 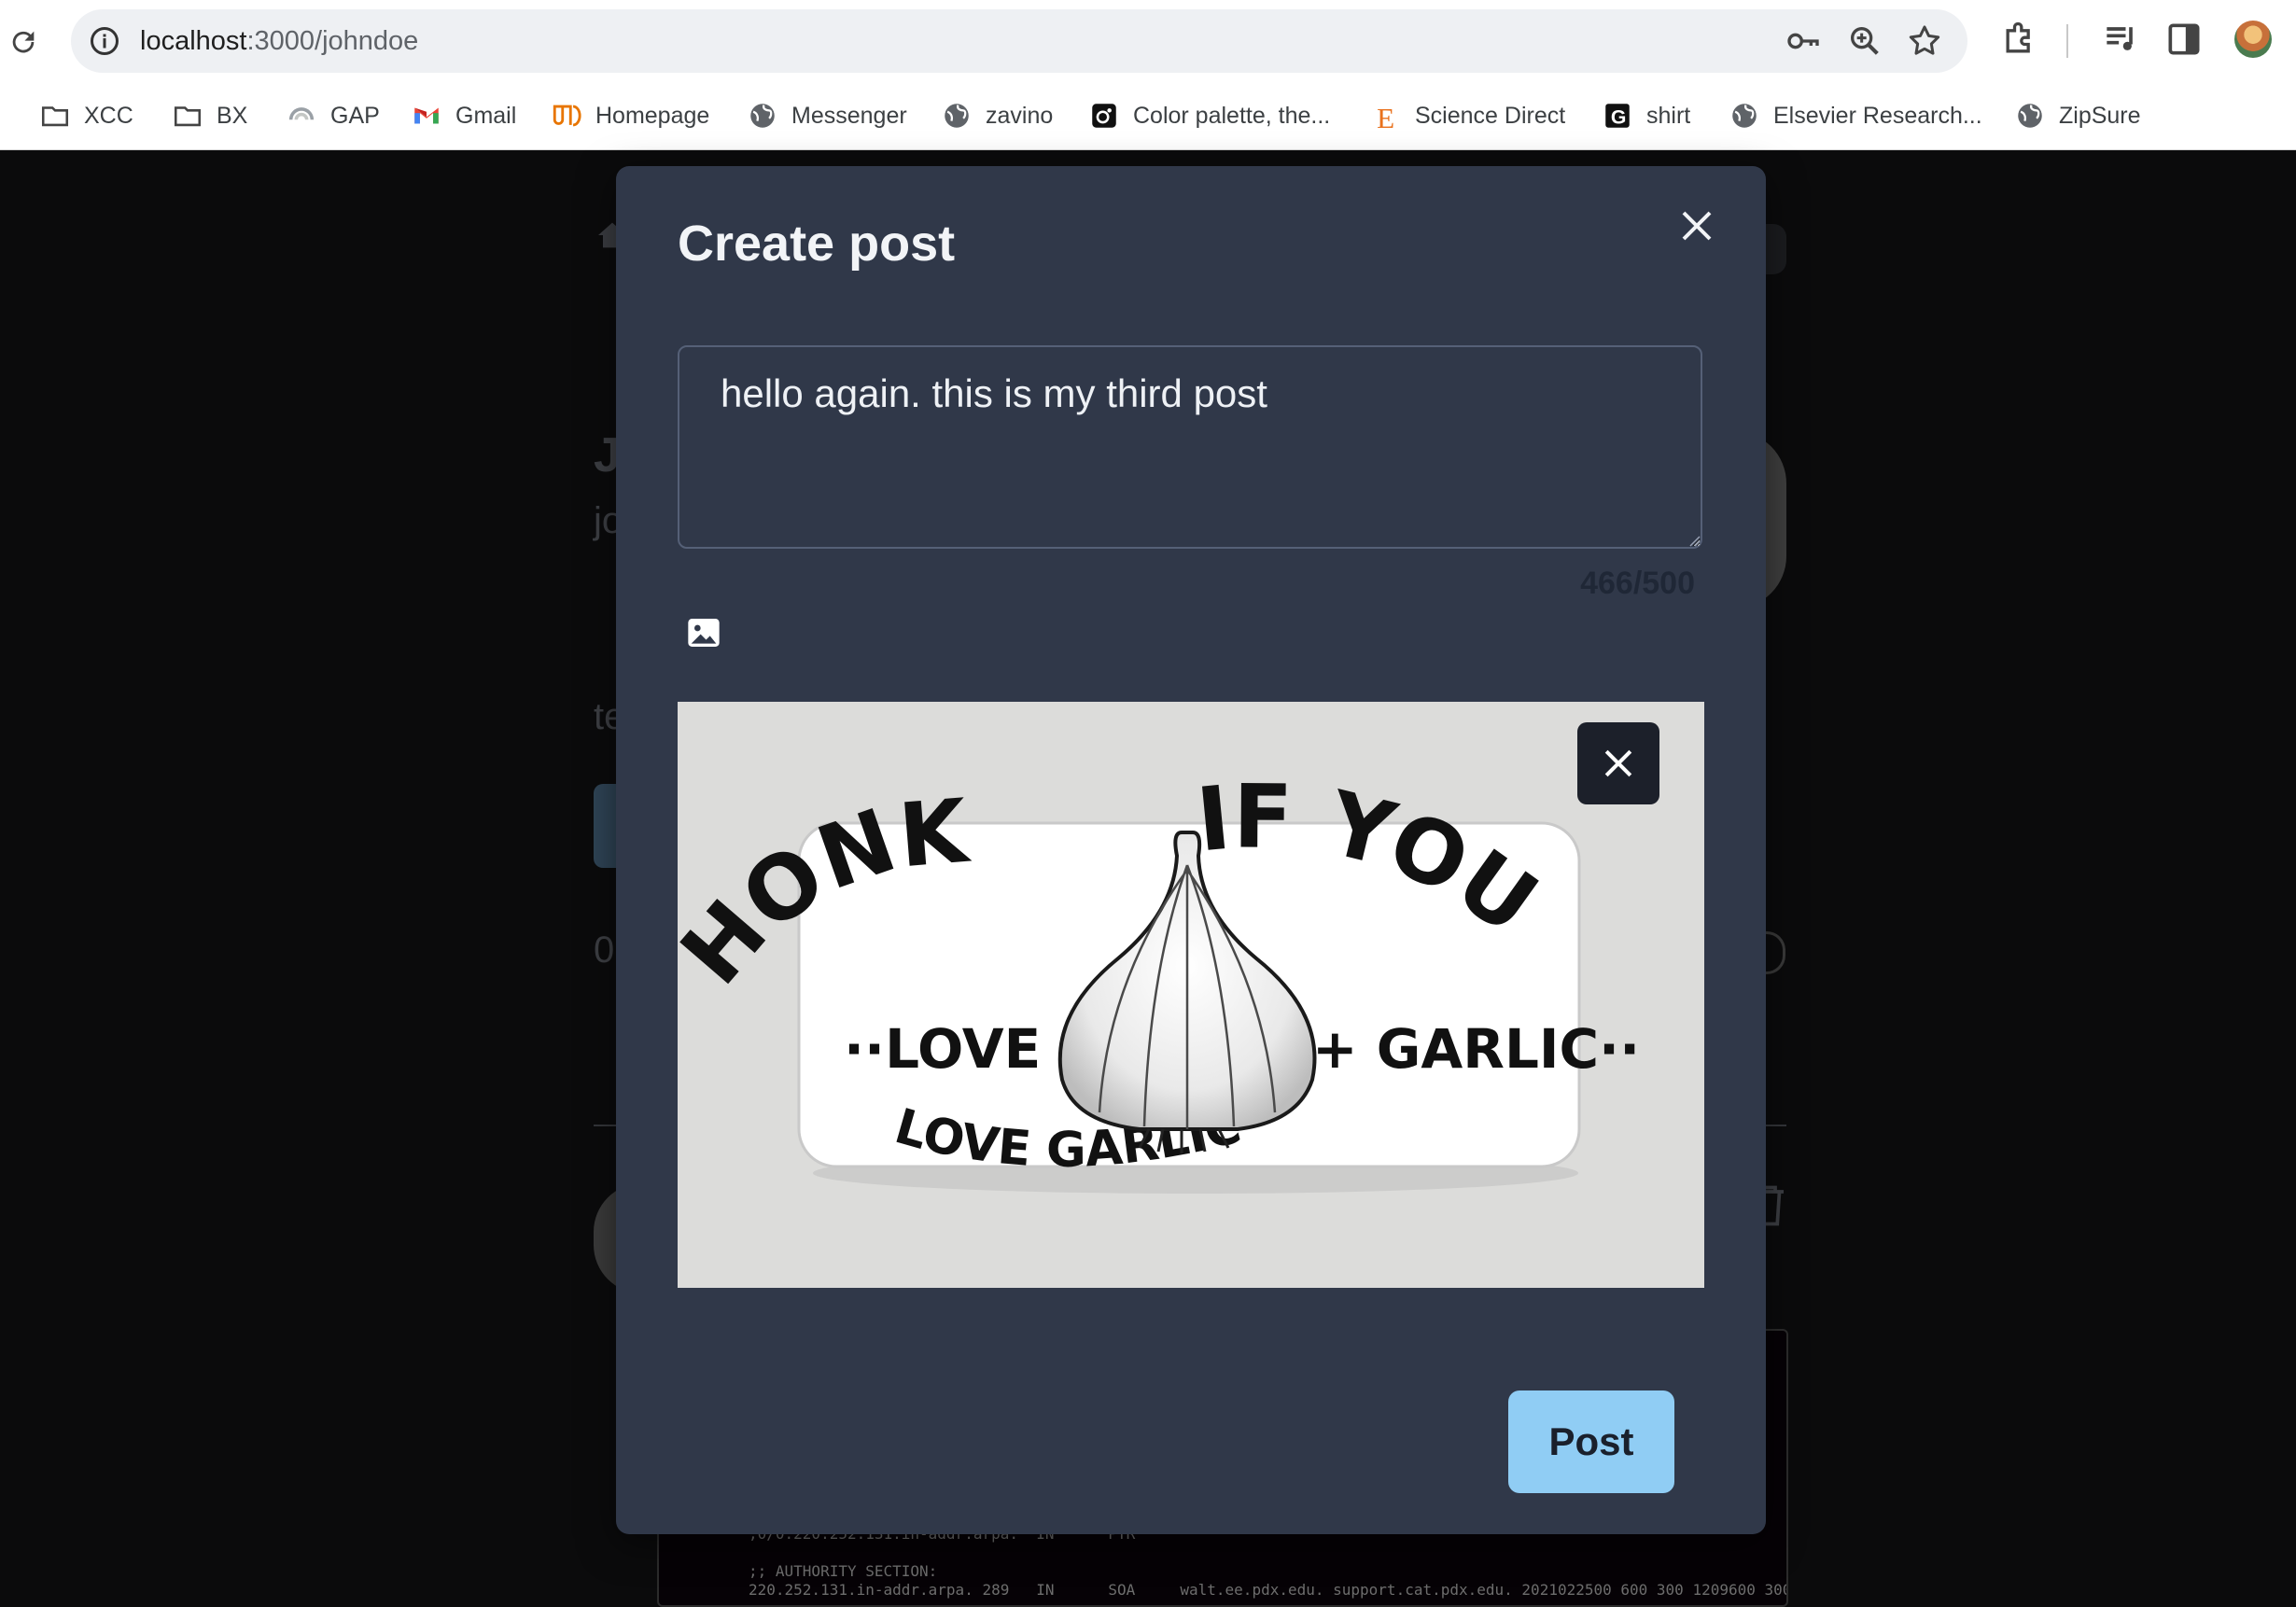 I want to click on post-button: Post, so click(x=1591, y=1441).